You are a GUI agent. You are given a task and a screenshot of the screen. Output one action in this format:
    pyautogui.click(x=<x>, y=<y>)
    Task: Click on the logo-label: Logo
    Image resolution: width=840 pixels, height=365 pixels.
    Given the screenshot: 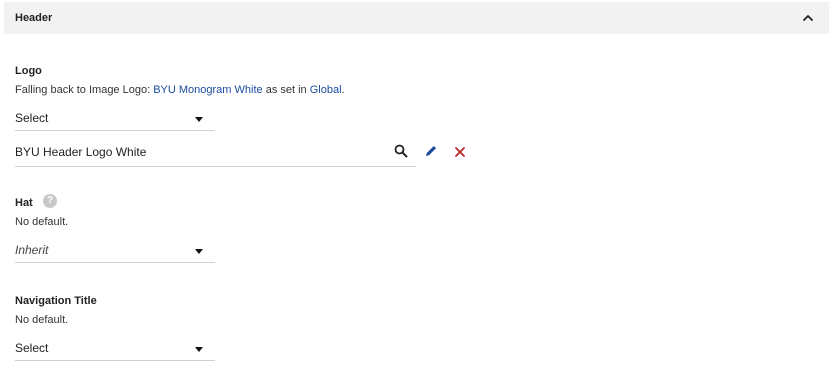 What is the action you would take?
    pyautogui.click(x=28, y=71)
    